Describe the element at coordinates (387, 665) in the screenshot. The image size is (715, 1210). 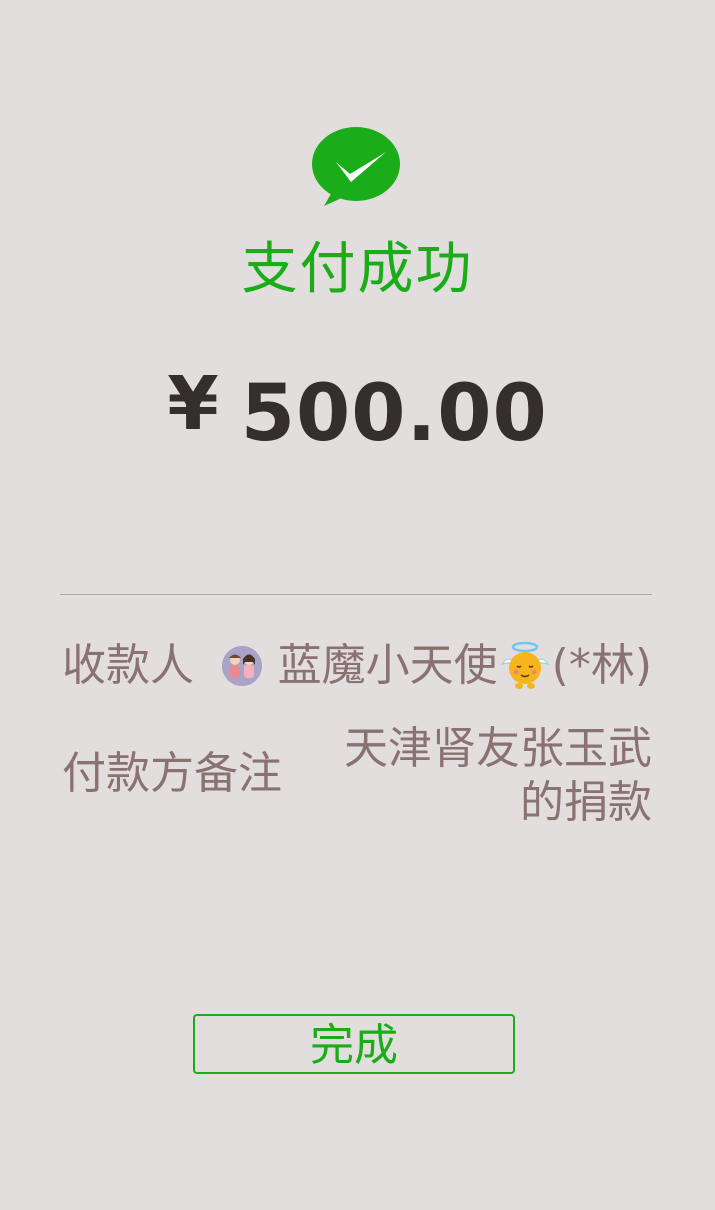
I see `payee-name: 蓝魔小天使` at that location.